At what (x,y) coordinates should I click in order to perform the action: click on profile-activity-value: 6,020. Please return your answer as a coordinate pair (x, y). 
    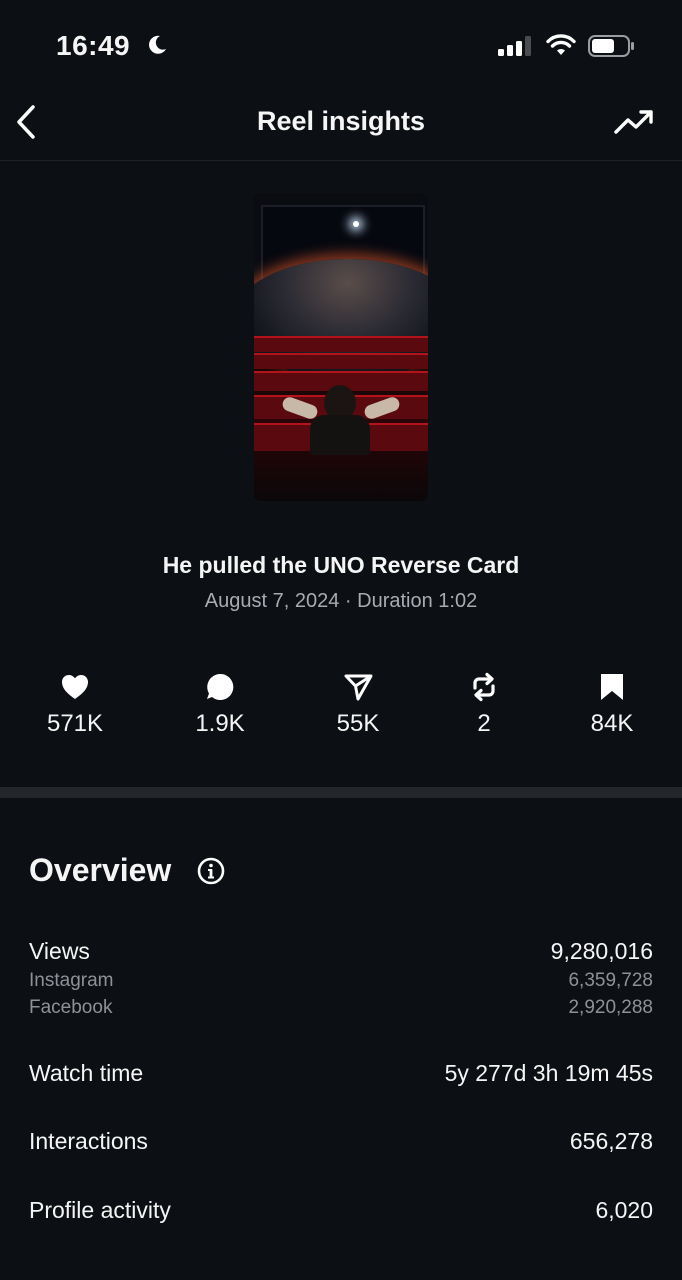
    Looking at the image, I should click on (624, 1210).